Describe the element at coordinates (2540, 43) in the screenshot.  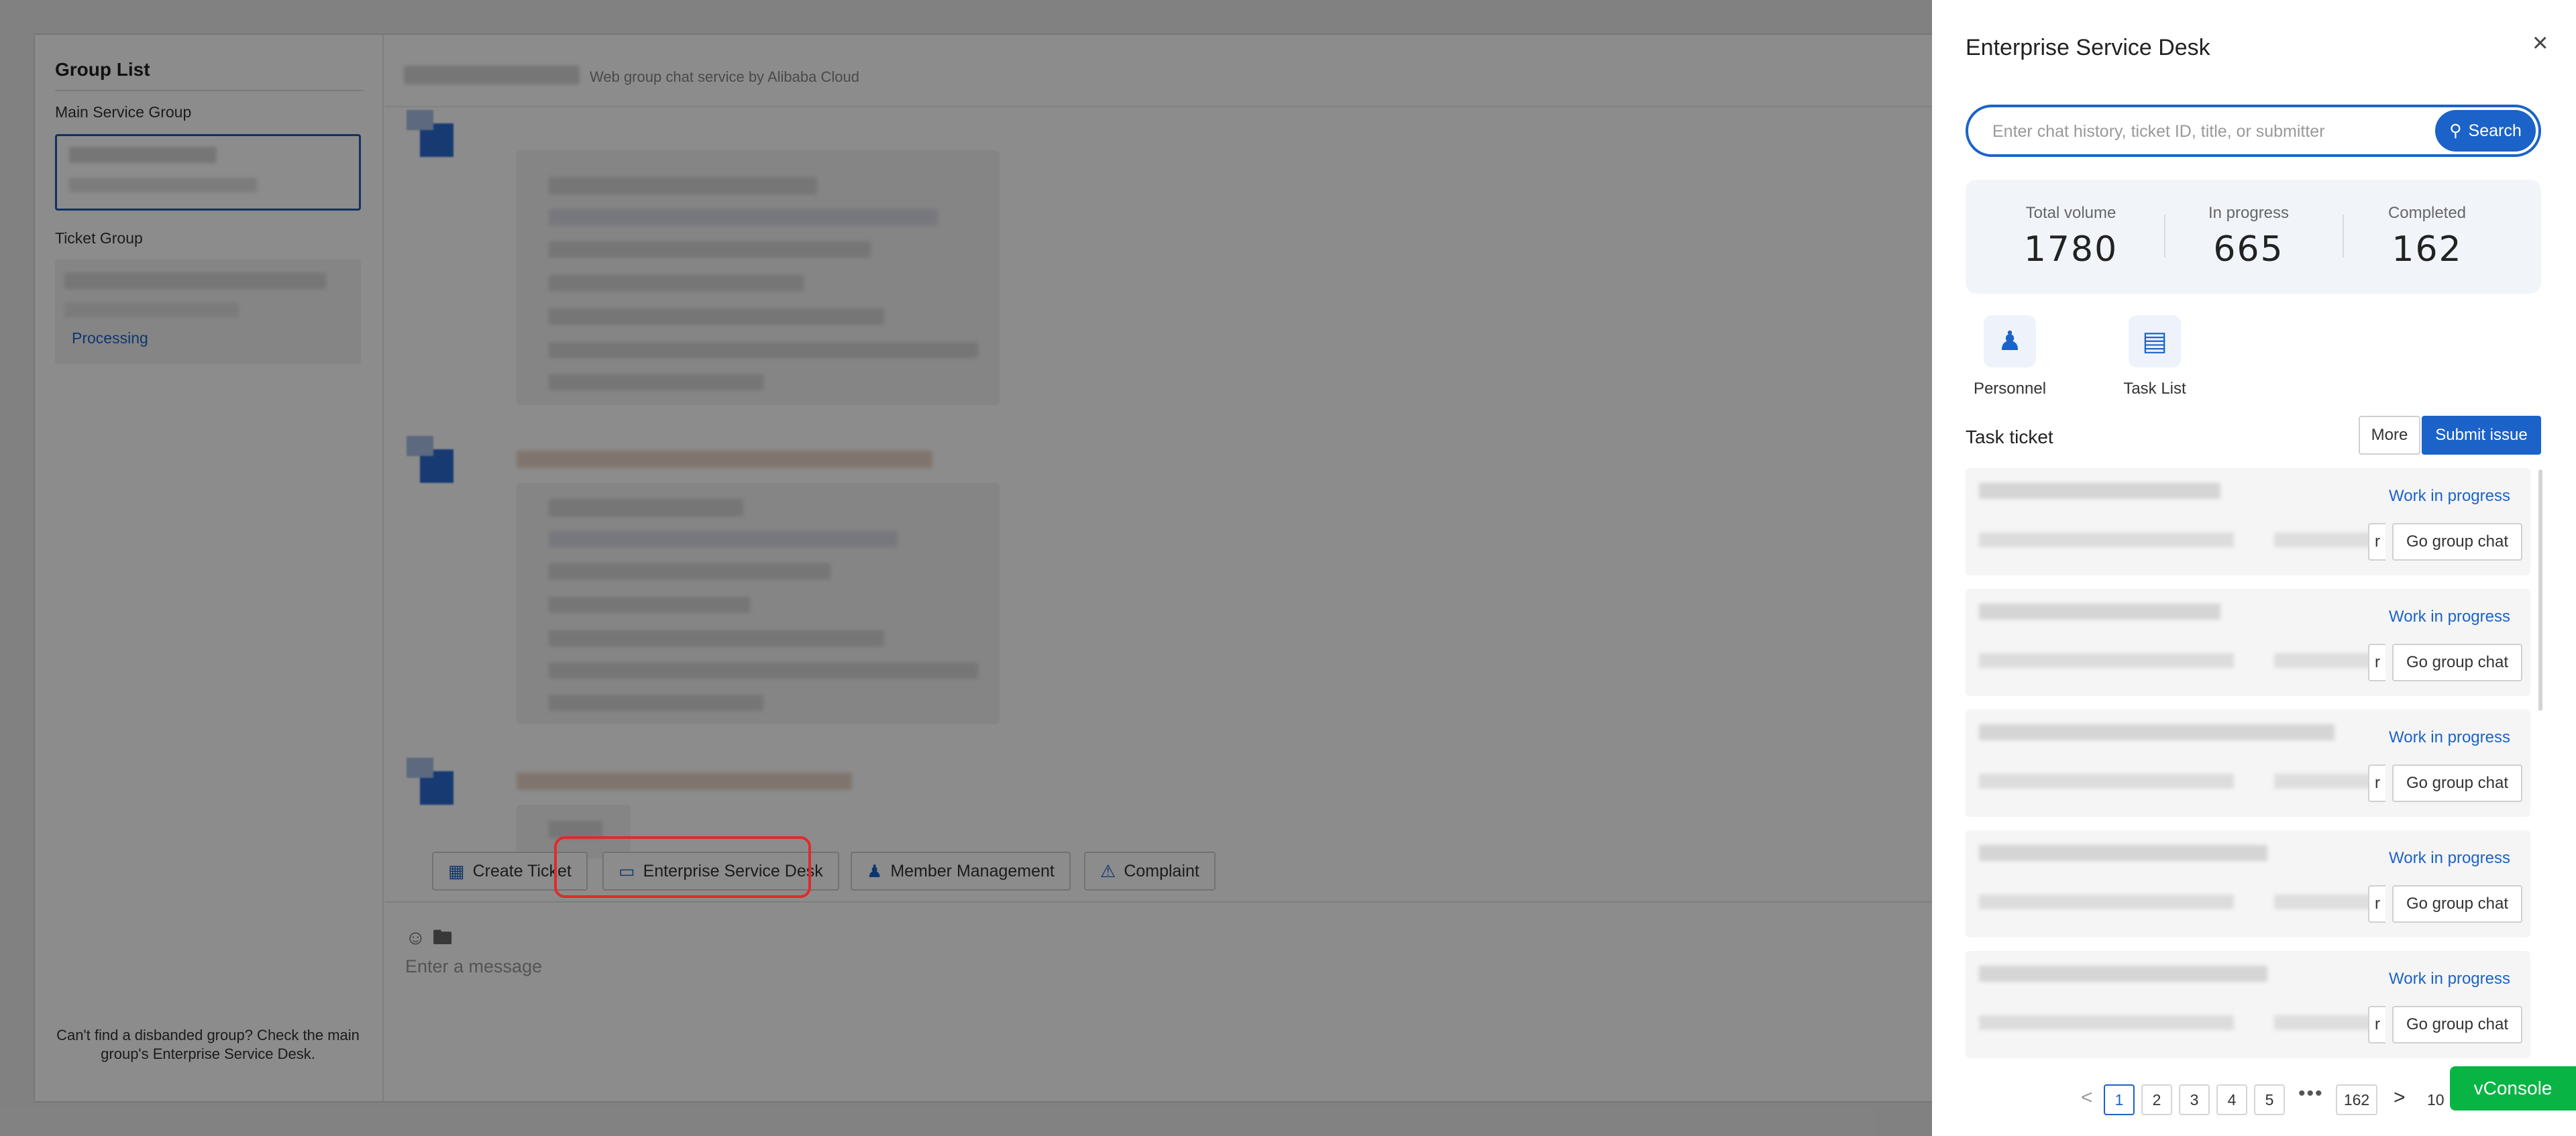
I see `close-icon: ×` at that location.